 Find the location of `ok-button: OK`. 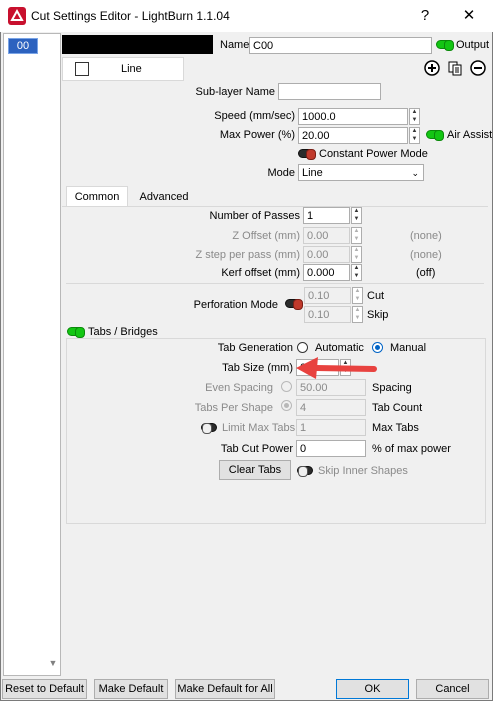

ok-button: OK is located at coordinates (372, 689).